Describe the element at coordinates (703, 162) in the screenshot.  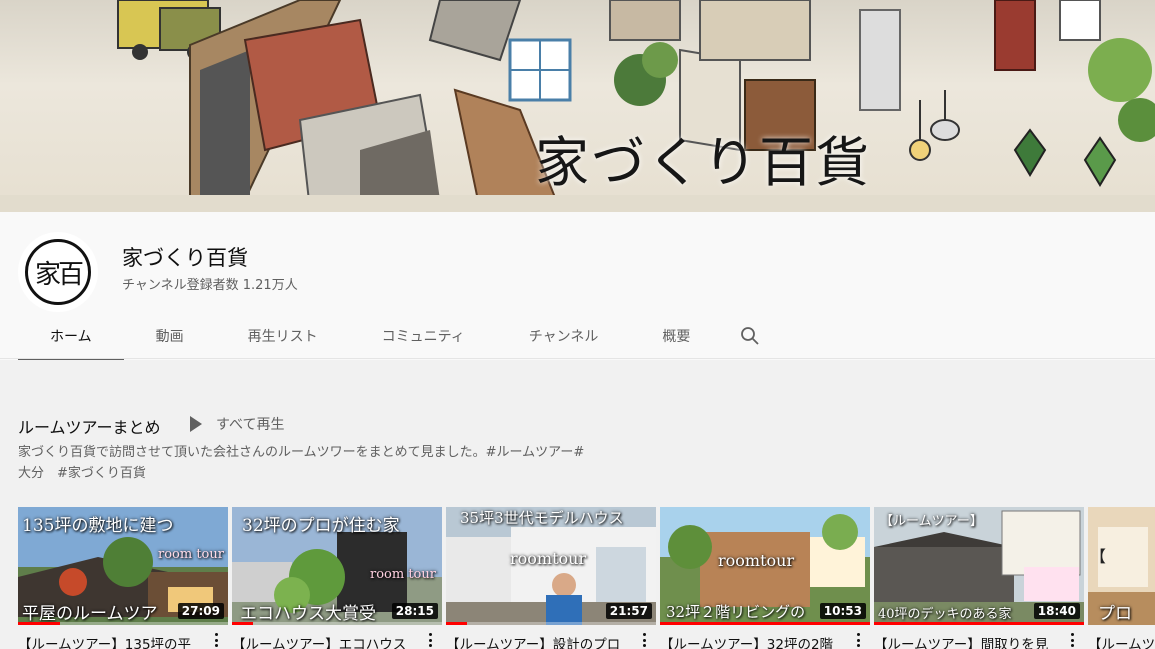
I see `banner-title: 家づくり百貨` at that location.